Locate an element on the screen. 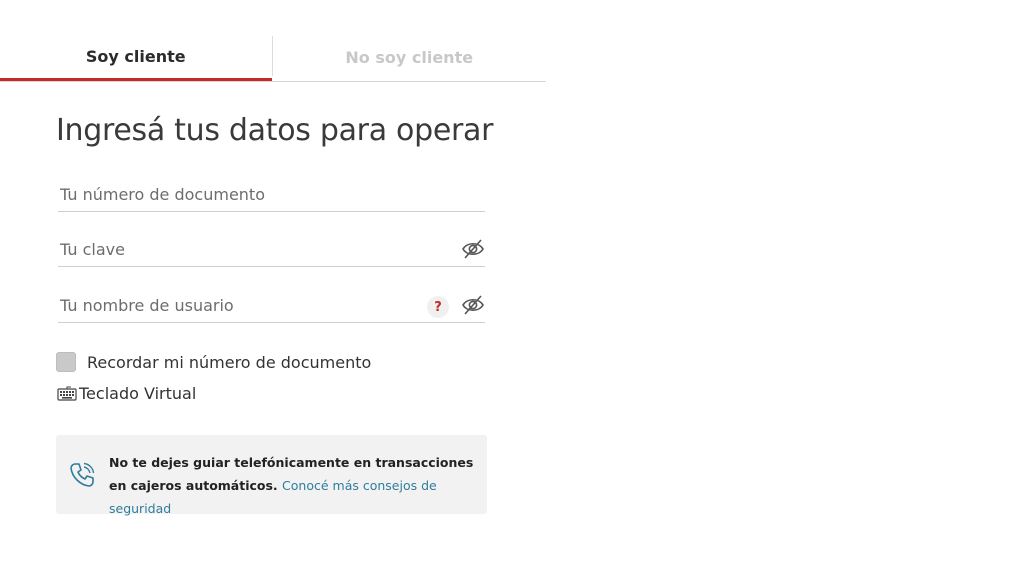  password-field is located at coordinates (271, 248).